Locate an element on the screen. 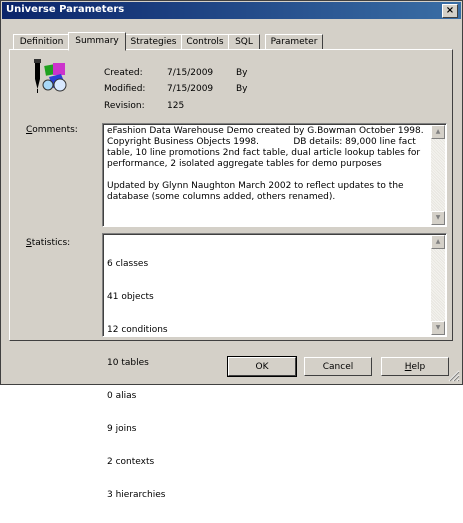 Image resolution: width=463 pixels, height=523 pixels. modified-date: 7/15/2009 is located at coordinates (190, 89).